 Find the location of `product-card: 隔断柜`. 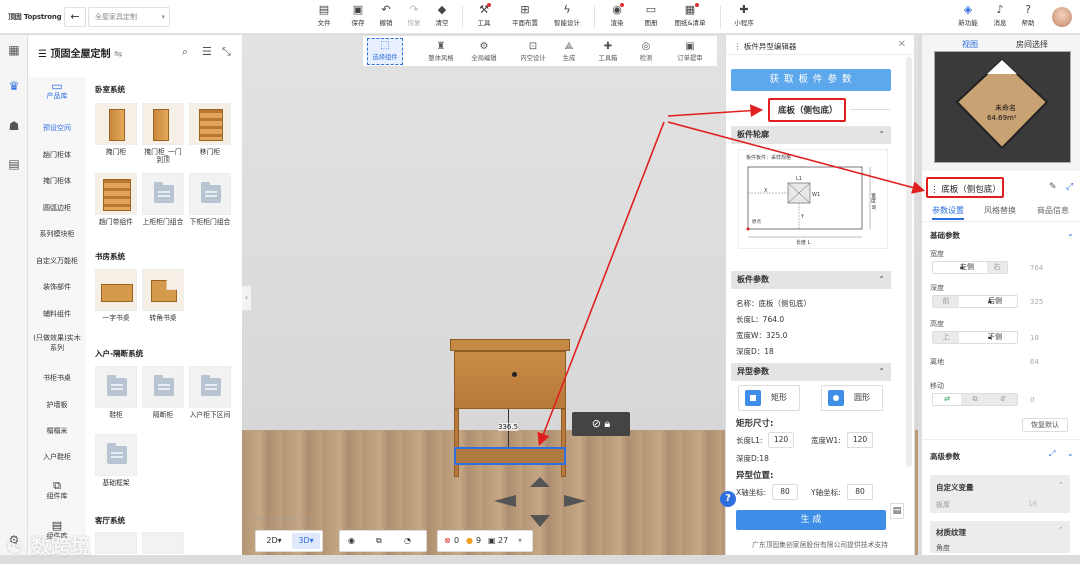

product-card: 隔断柜 is located at coordinates (163, 392).